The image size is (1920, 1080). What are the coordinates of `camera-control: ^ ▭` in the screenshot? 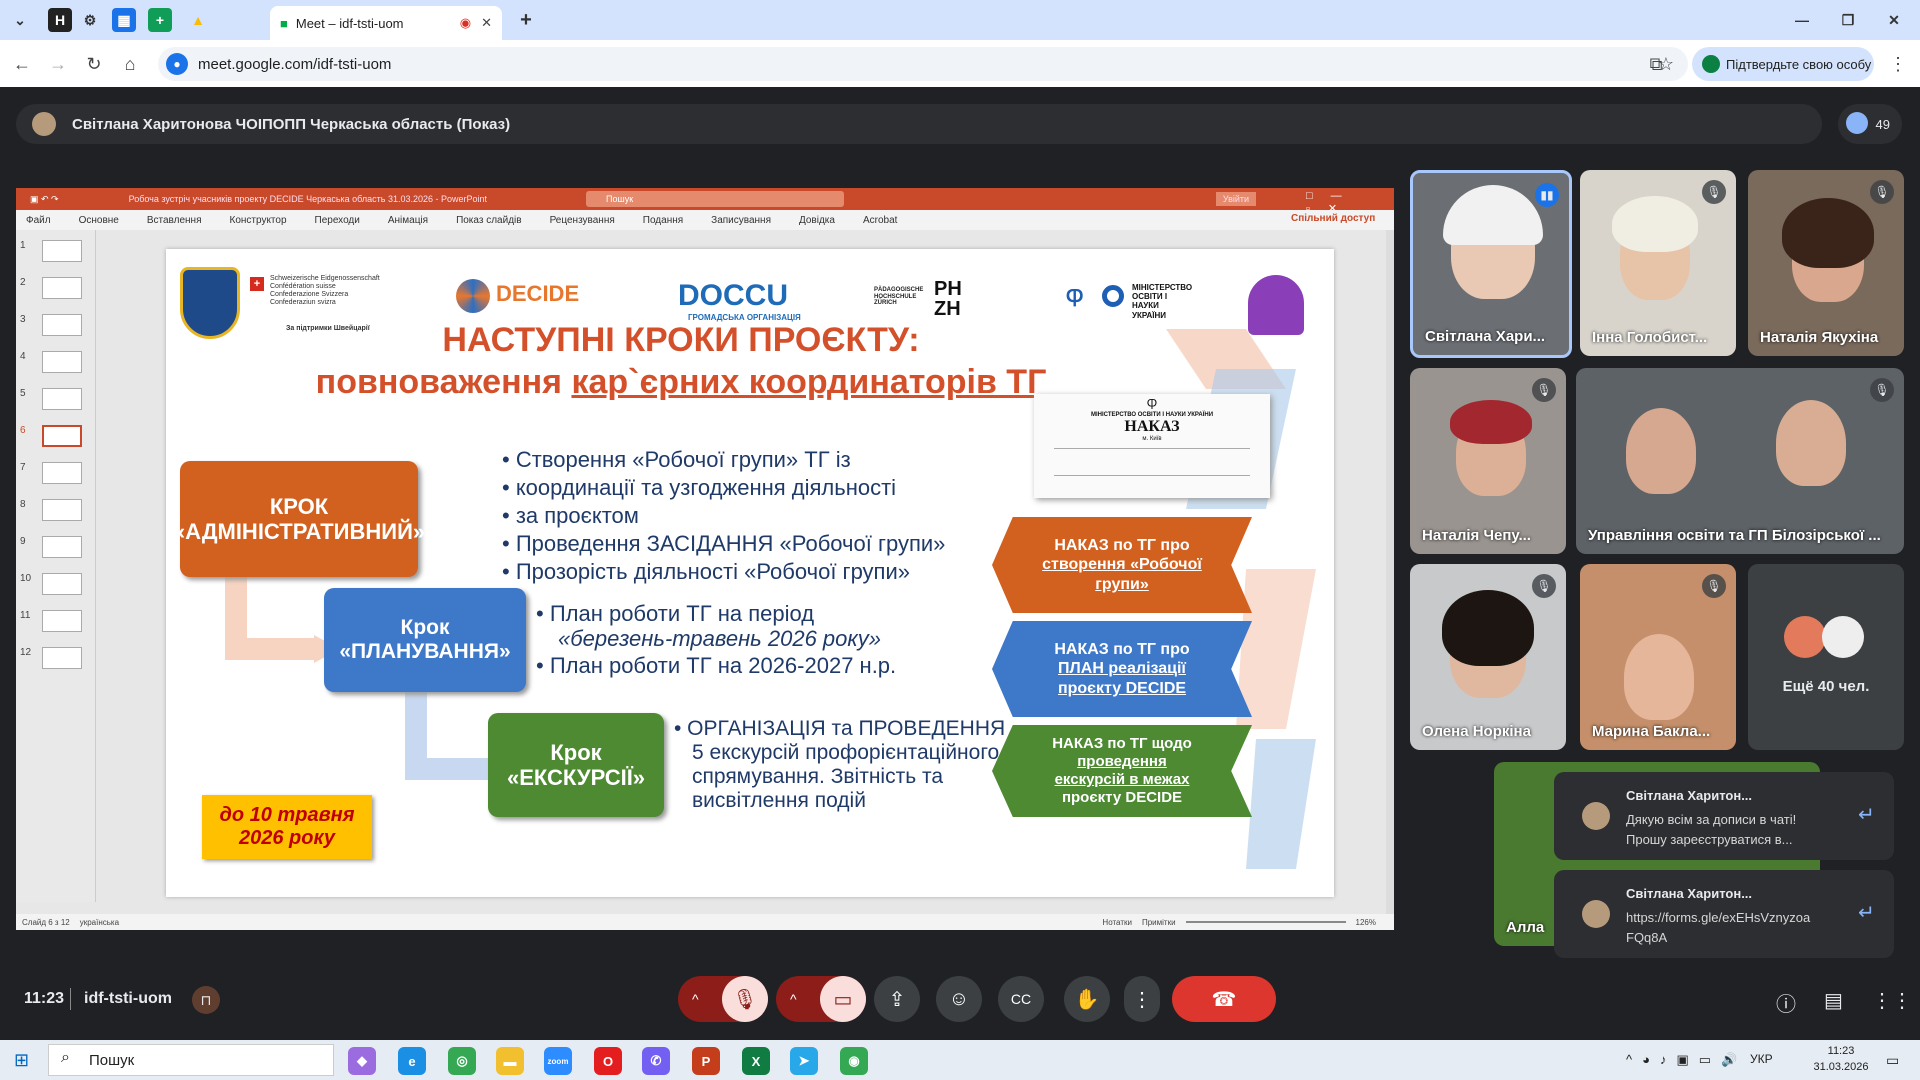 It's located at (821, 999).